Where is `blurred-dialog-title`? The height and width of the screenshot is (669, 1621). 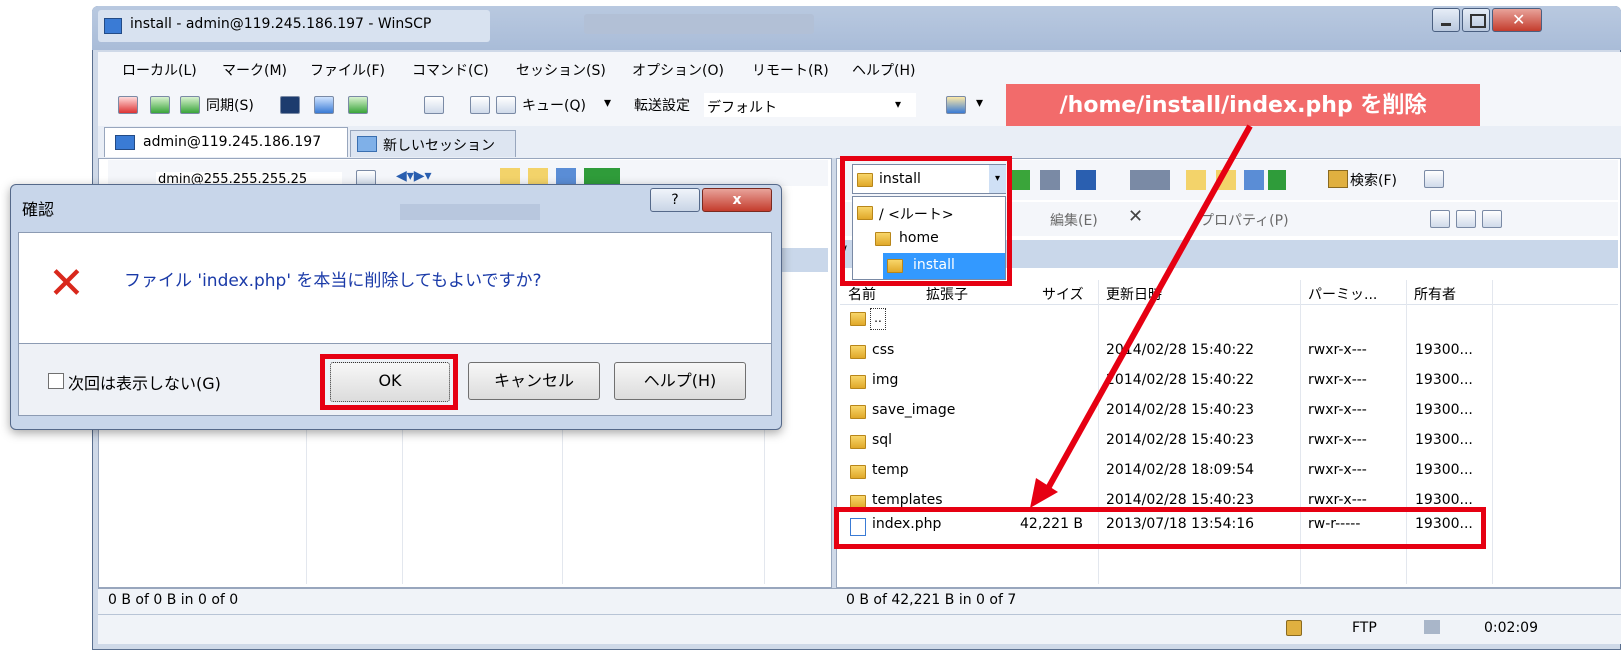
blurred-dialog-title is located at coordinates (470, 212).